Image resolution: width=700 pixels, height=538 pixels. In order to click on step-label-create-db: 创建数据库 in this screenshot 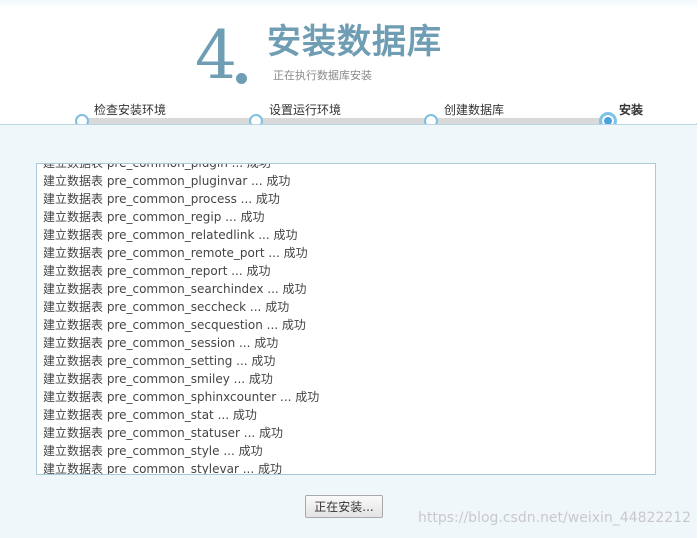, I will do `click(474, 110)`.